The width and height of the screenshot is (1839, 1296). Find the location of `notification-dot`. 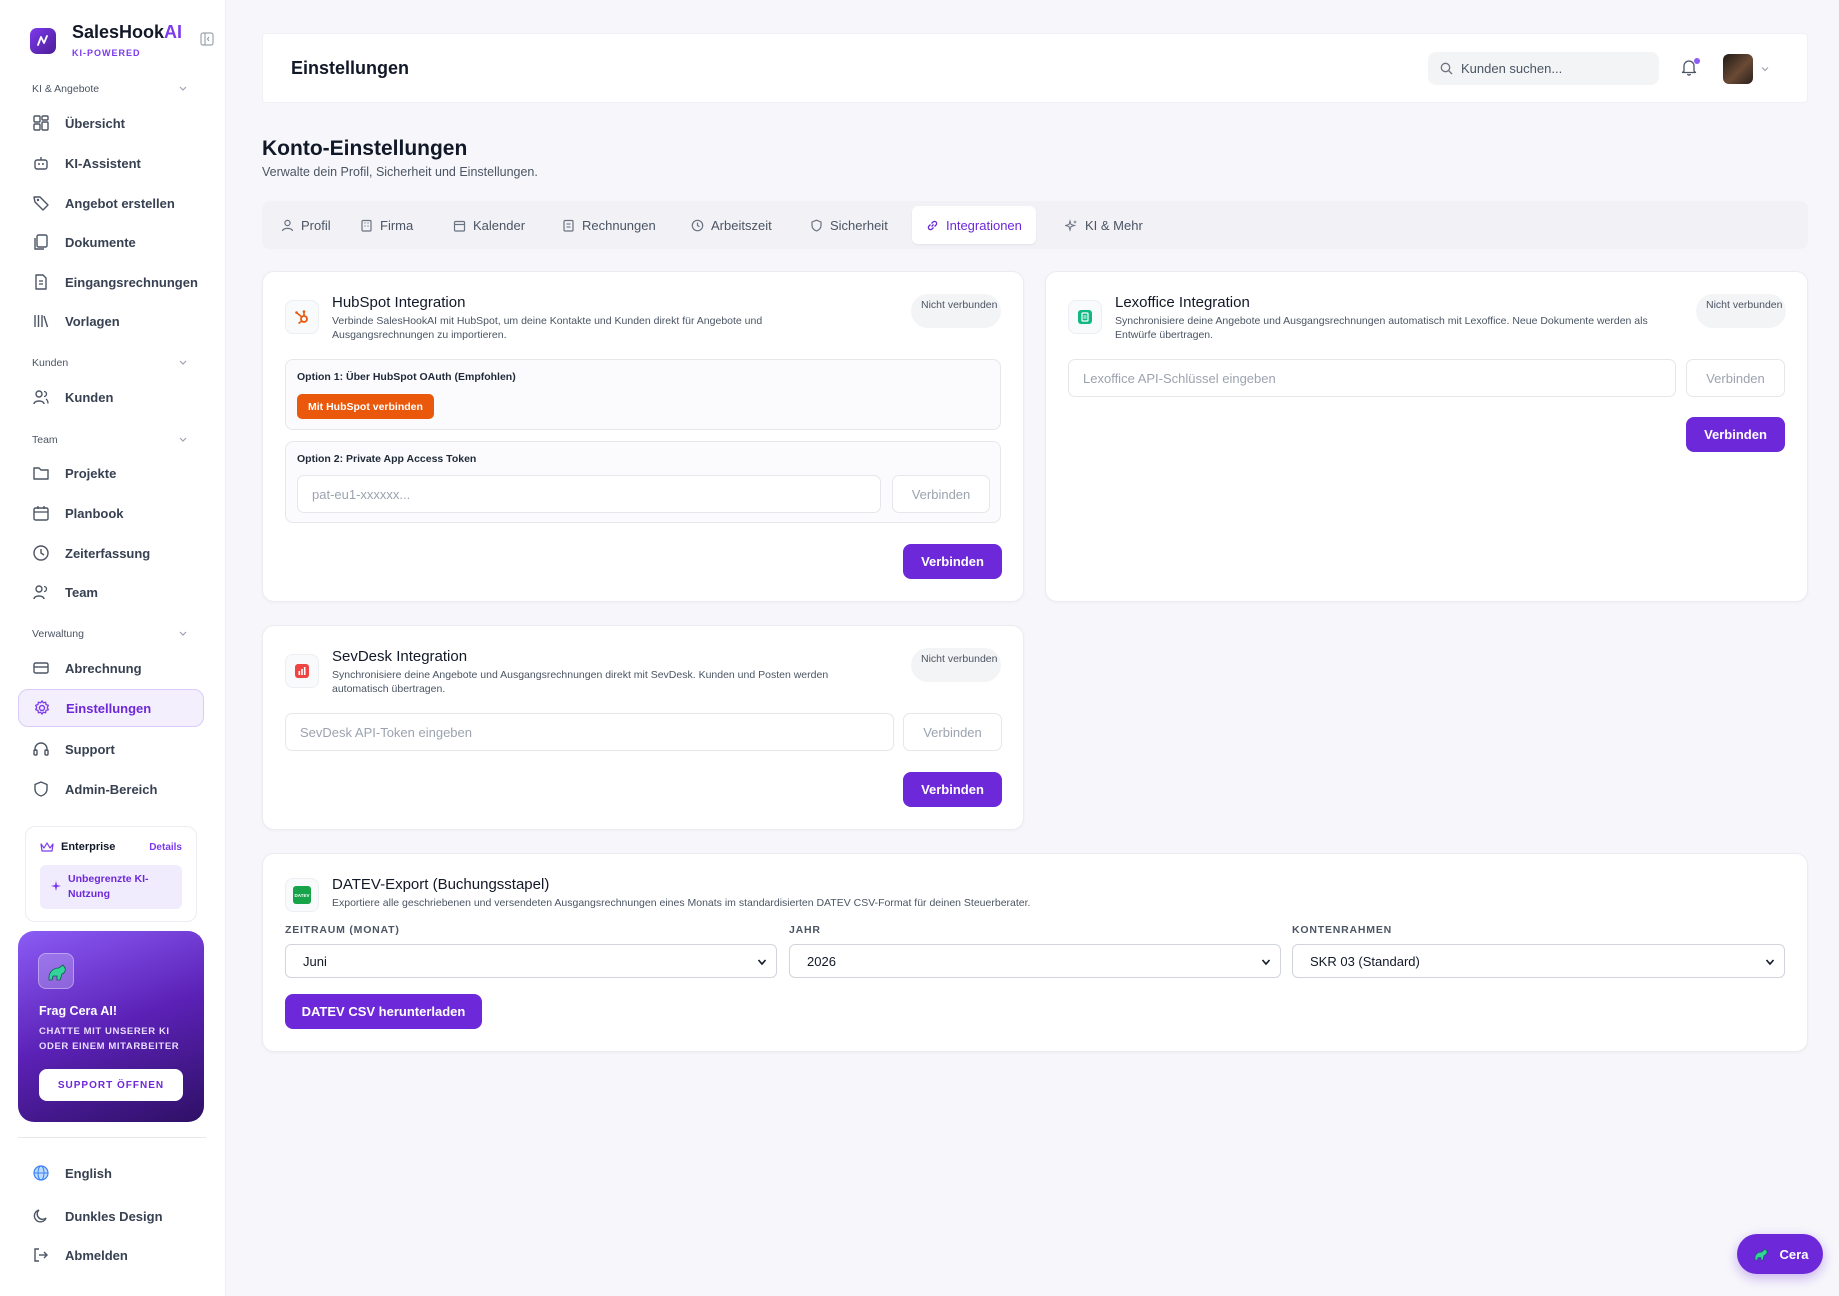

notification-dot is located at coordinates (1697, 61).